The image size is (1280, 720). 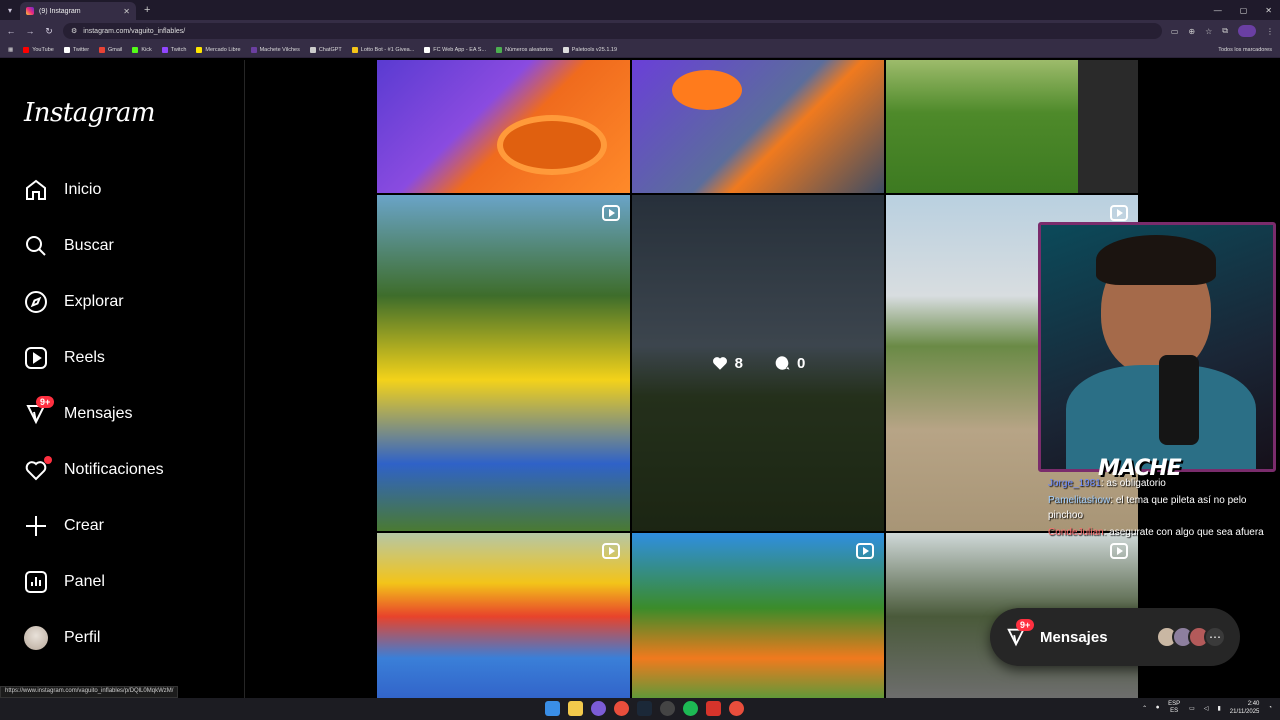 What do you see at coordinates (84, 581) in the screenshot?
I see `sidebar-item-label: Panel` at bounding box center [84, 581].